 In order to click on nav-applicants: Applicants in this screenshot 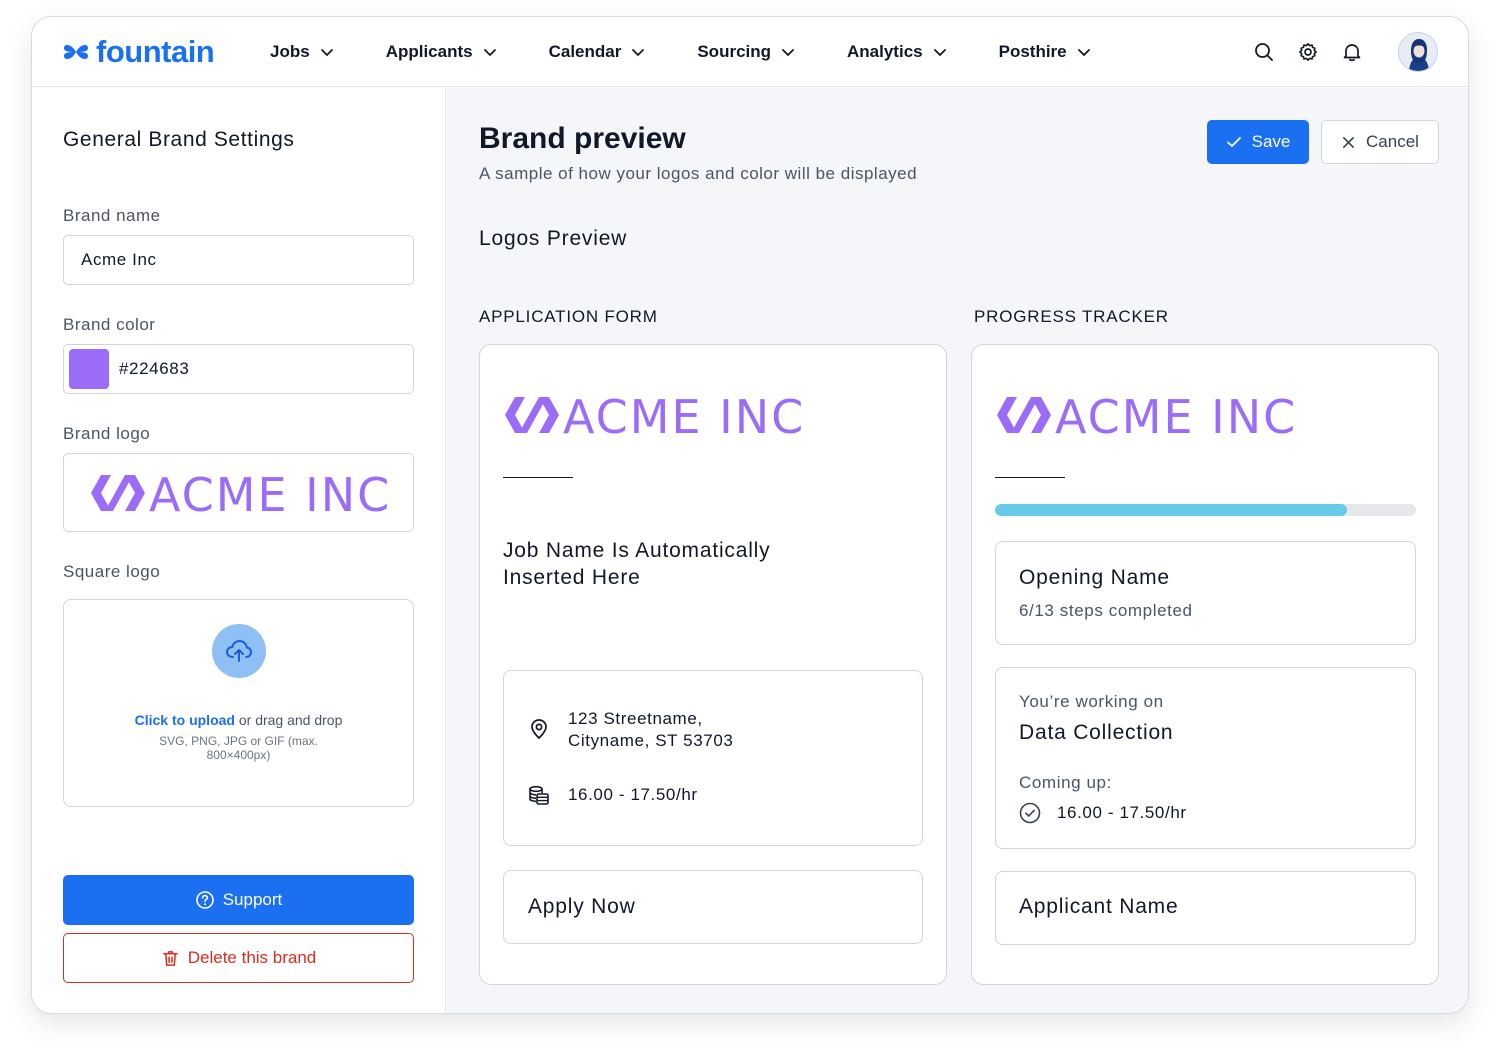, I will do `click(441, 52)`.